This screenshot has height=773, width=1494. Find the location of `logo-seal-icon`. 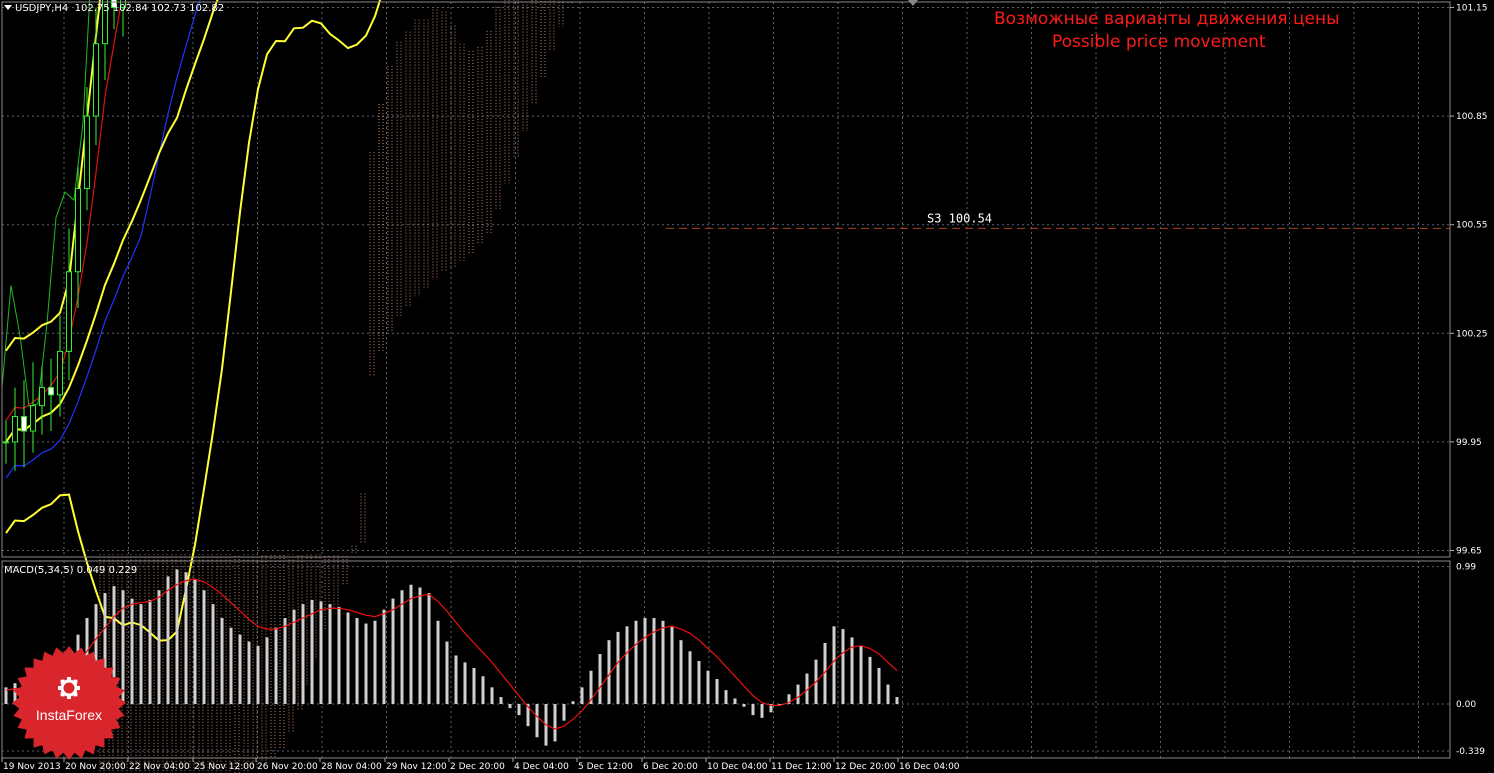

logo-seal-icon is located at coordinates (69, 703).